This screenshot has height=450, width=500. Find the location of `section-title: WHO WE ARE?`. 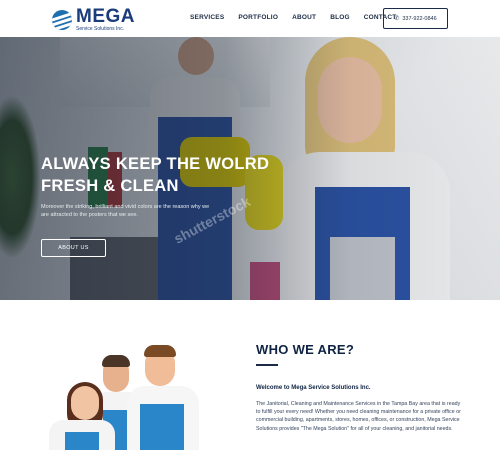

section-title: WHO WE ARE? is located at coordinates (305, 349).